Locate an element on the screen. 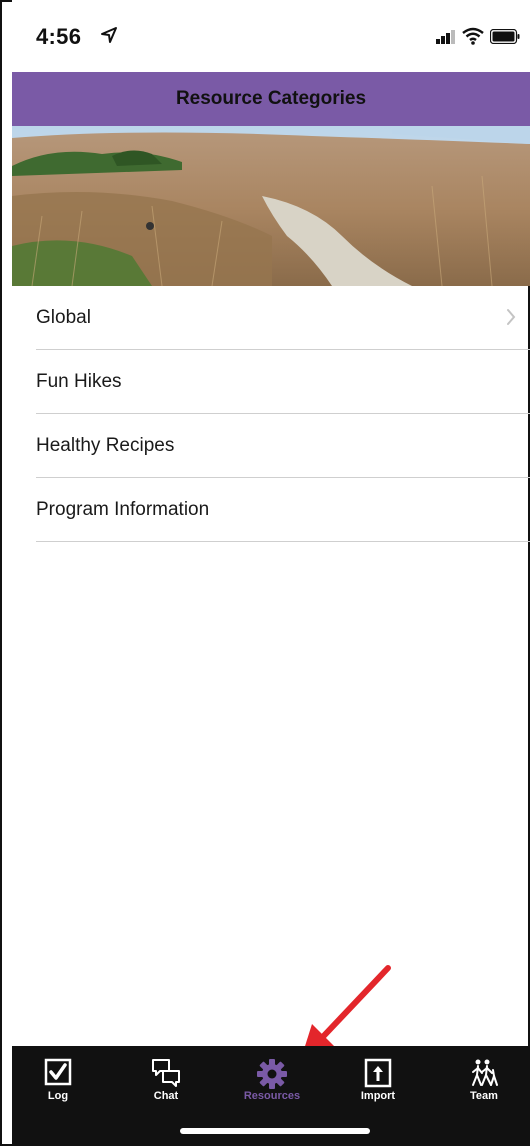 This screenshot has height=1146, width=530. tab-label: Resources is located at coordinates (272, 1096).